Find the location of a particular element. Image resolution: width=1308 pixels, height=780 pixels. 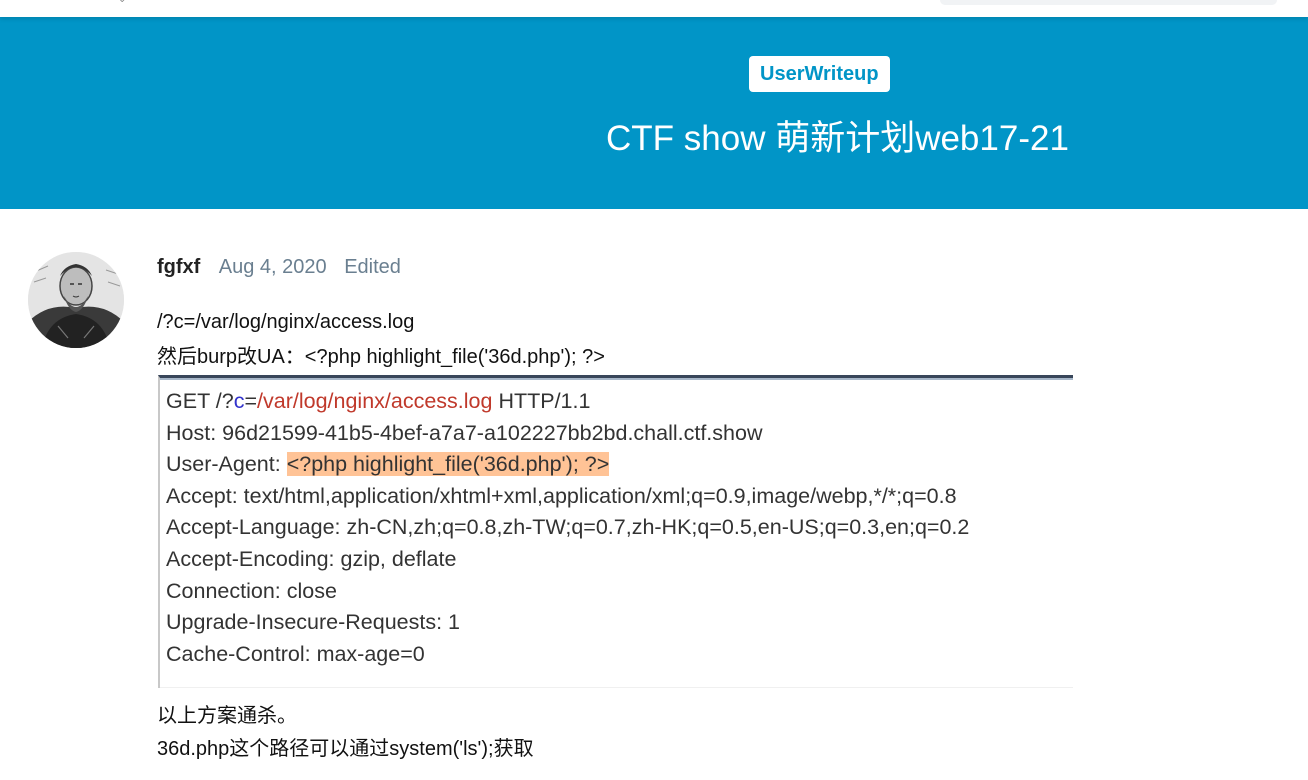

post-text-line: 以上方案通杀。 is located at coordinates (227, 716).